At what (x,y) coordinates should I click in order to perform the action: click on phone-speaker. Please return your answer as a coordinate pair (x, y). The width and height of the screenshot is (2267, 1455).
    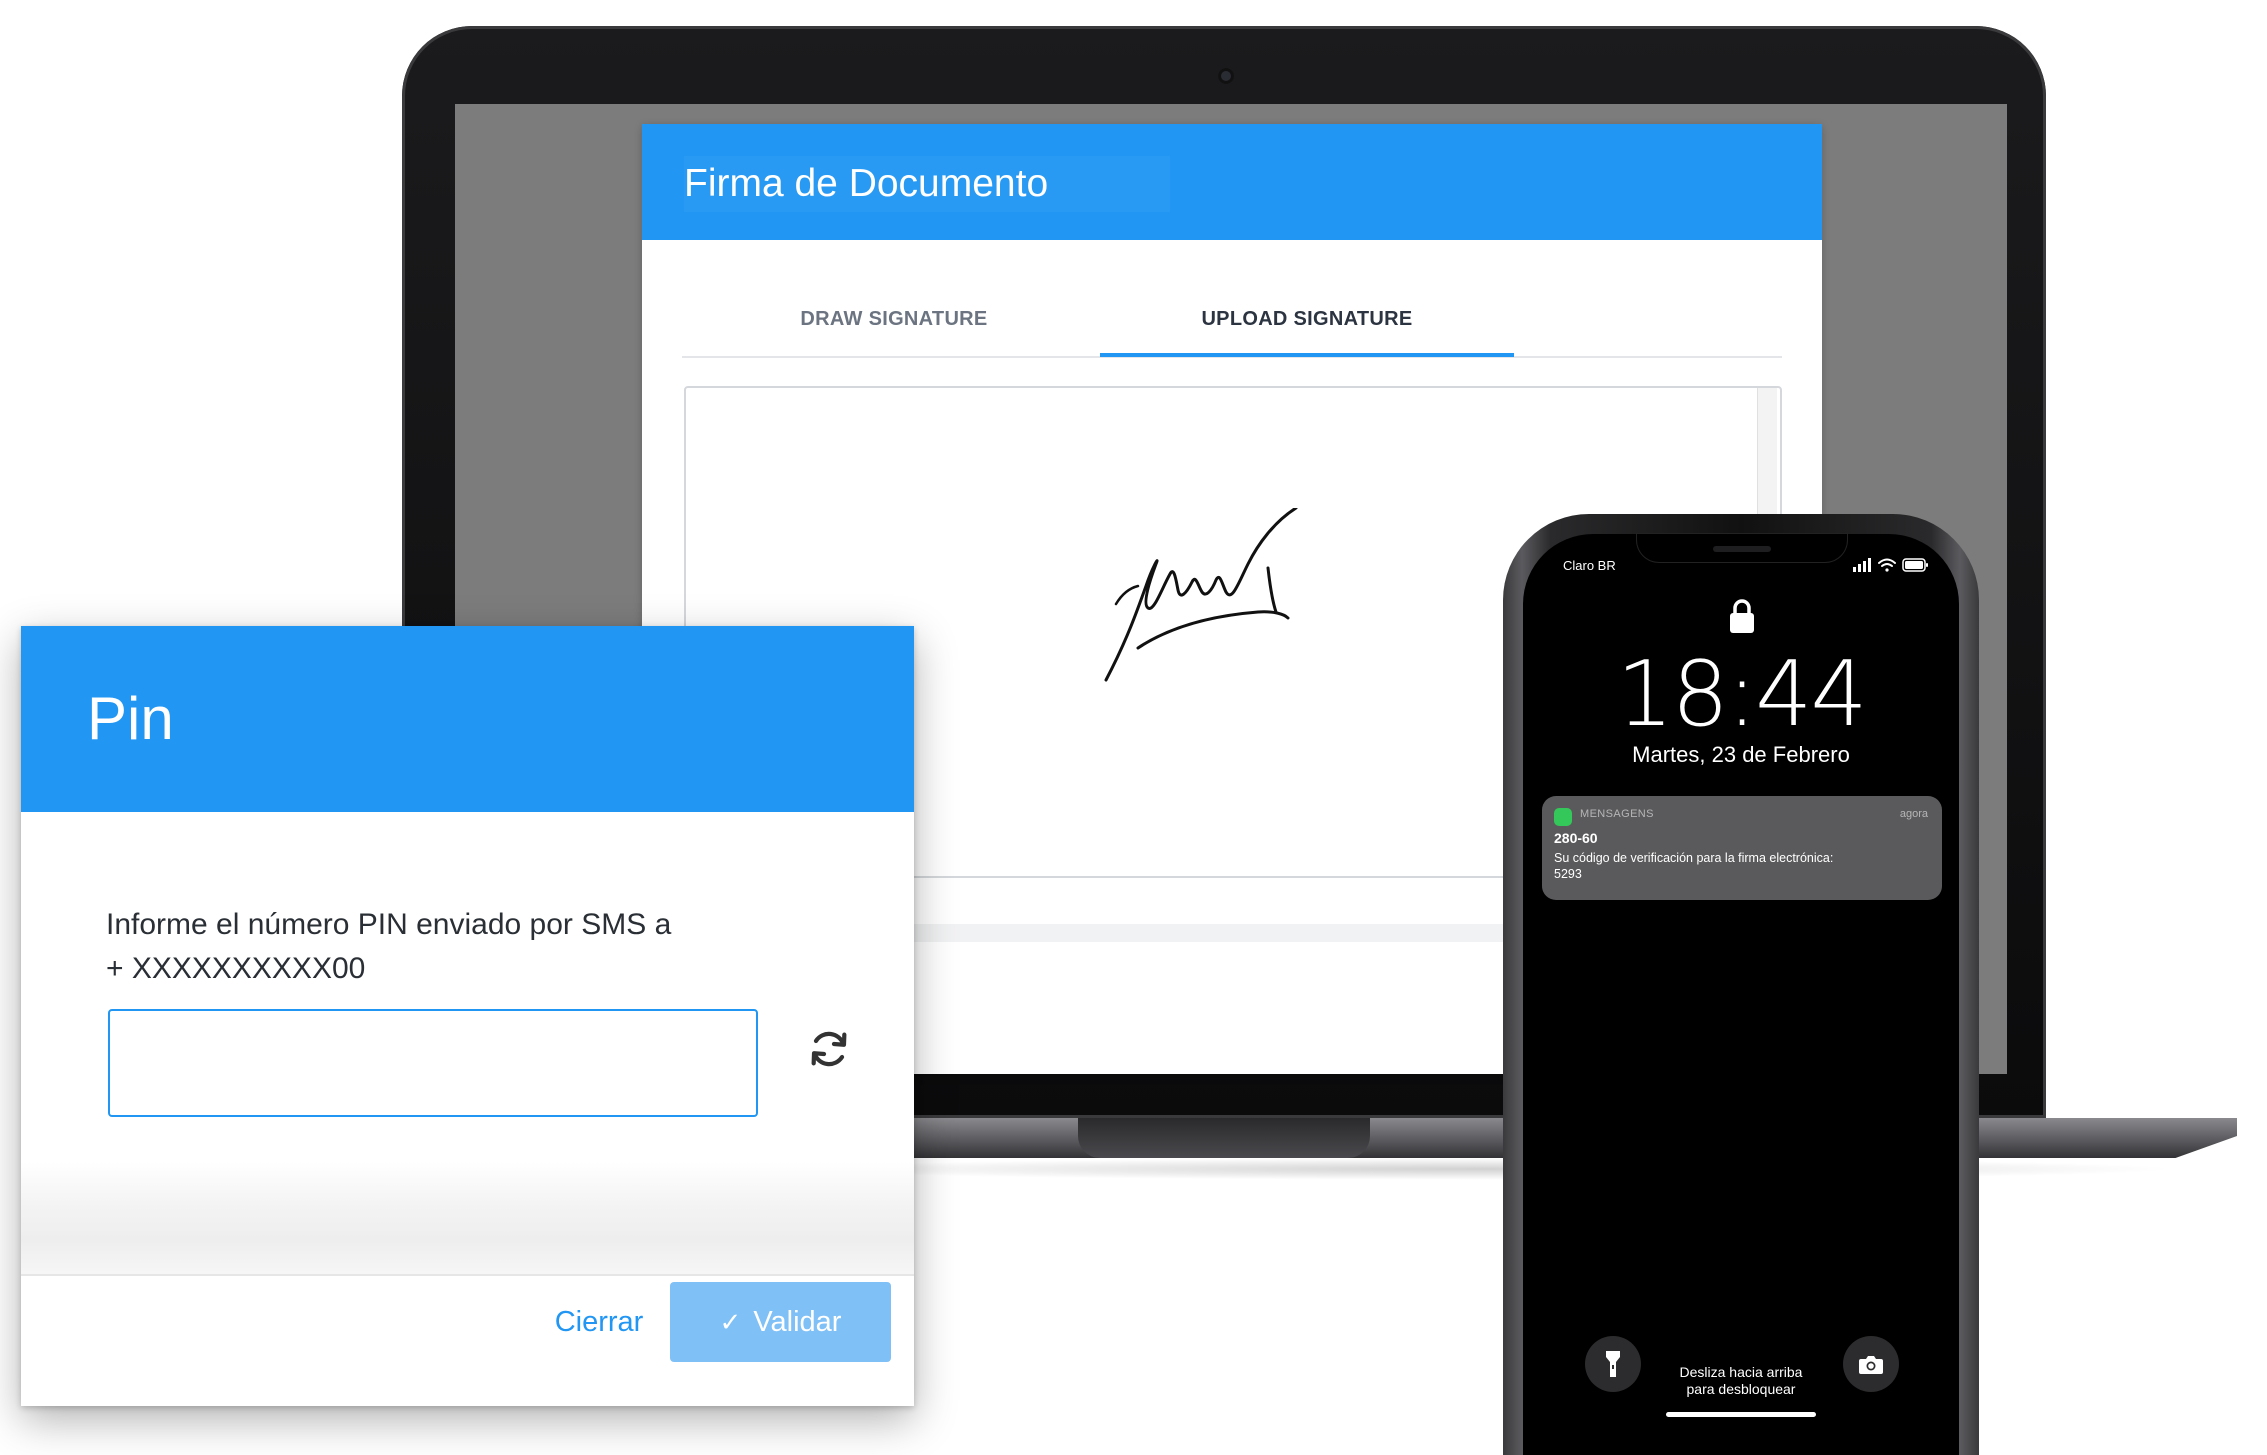
    Looking at the image, I should click on (1742, 549).